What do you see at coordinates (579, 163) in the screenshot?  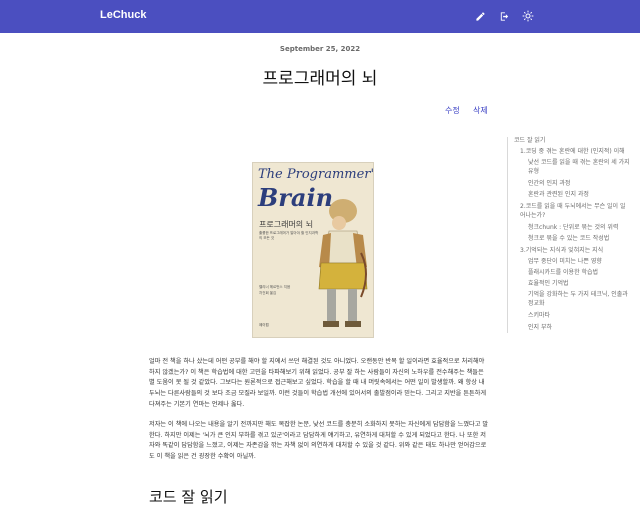 I see `toc-item: 낯선 코드를 읽을 때 겪는 혼란의 세 가지` at bounding box center [579, 163].